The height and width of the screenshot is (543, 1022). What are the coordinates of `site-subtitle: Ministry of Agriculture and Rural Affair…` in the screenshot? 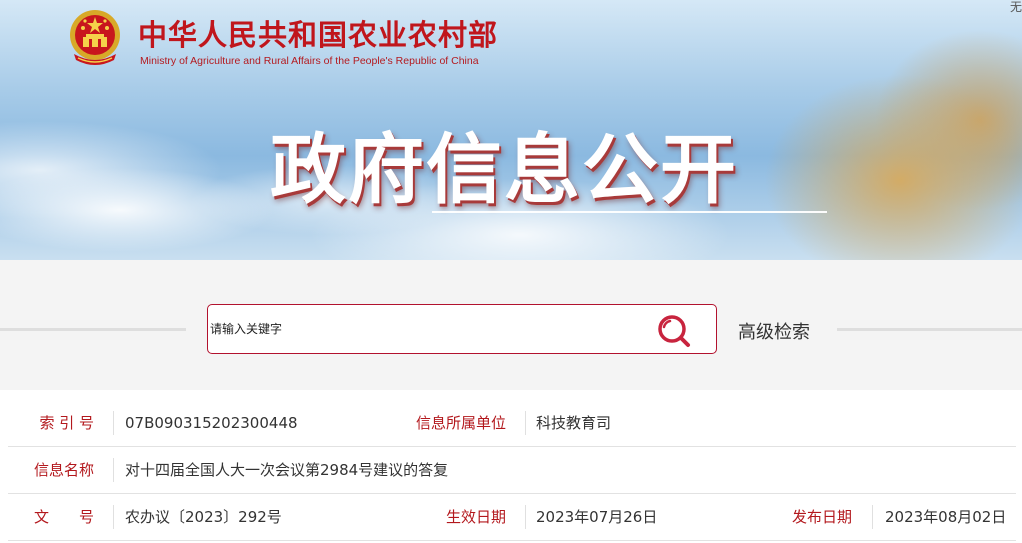 It's located at (309, 61).